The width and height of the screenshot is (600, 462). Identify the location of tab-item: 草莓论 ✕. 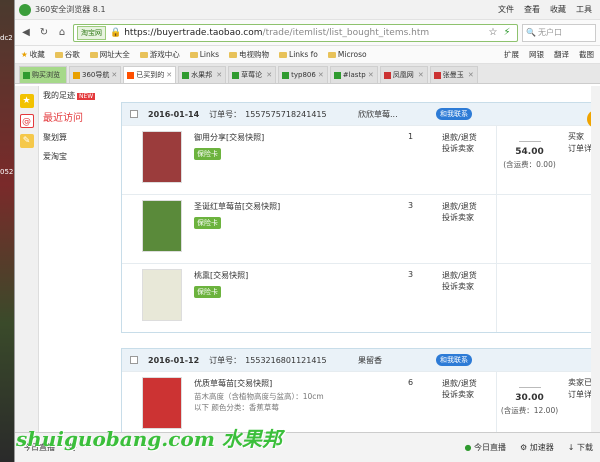
(252, 74).